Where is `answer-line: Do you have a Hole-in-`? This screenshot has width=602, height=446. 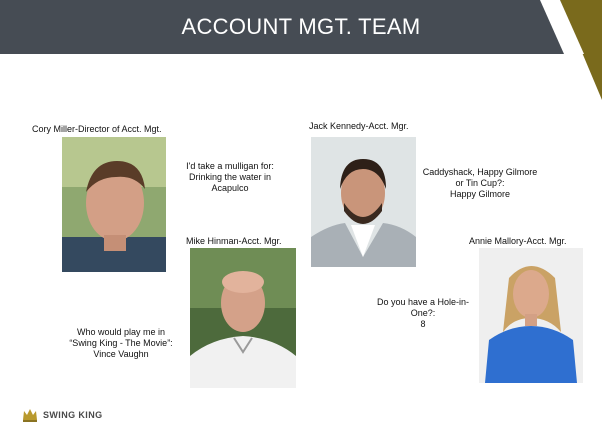 answer-line: Do you have a Hole-in- is located at coordinates (423, 302).